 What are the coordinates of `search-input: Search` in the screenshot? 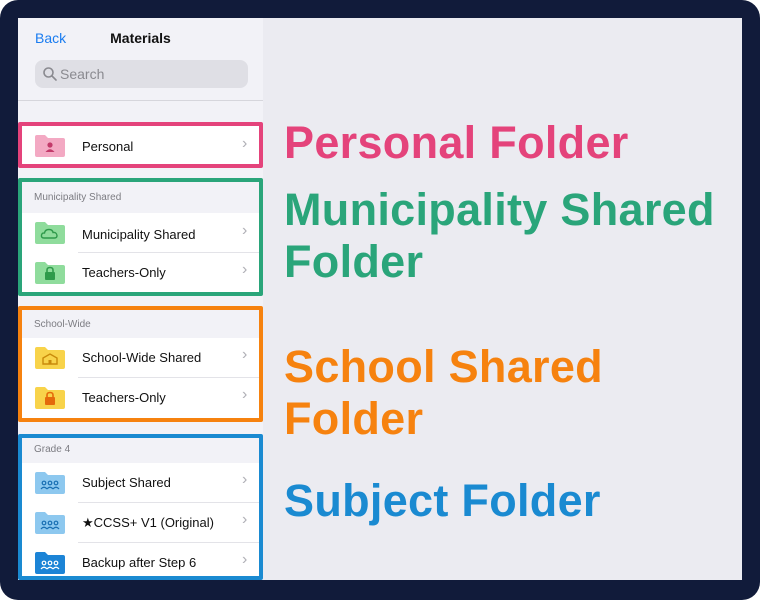 It's located at (141, 74).